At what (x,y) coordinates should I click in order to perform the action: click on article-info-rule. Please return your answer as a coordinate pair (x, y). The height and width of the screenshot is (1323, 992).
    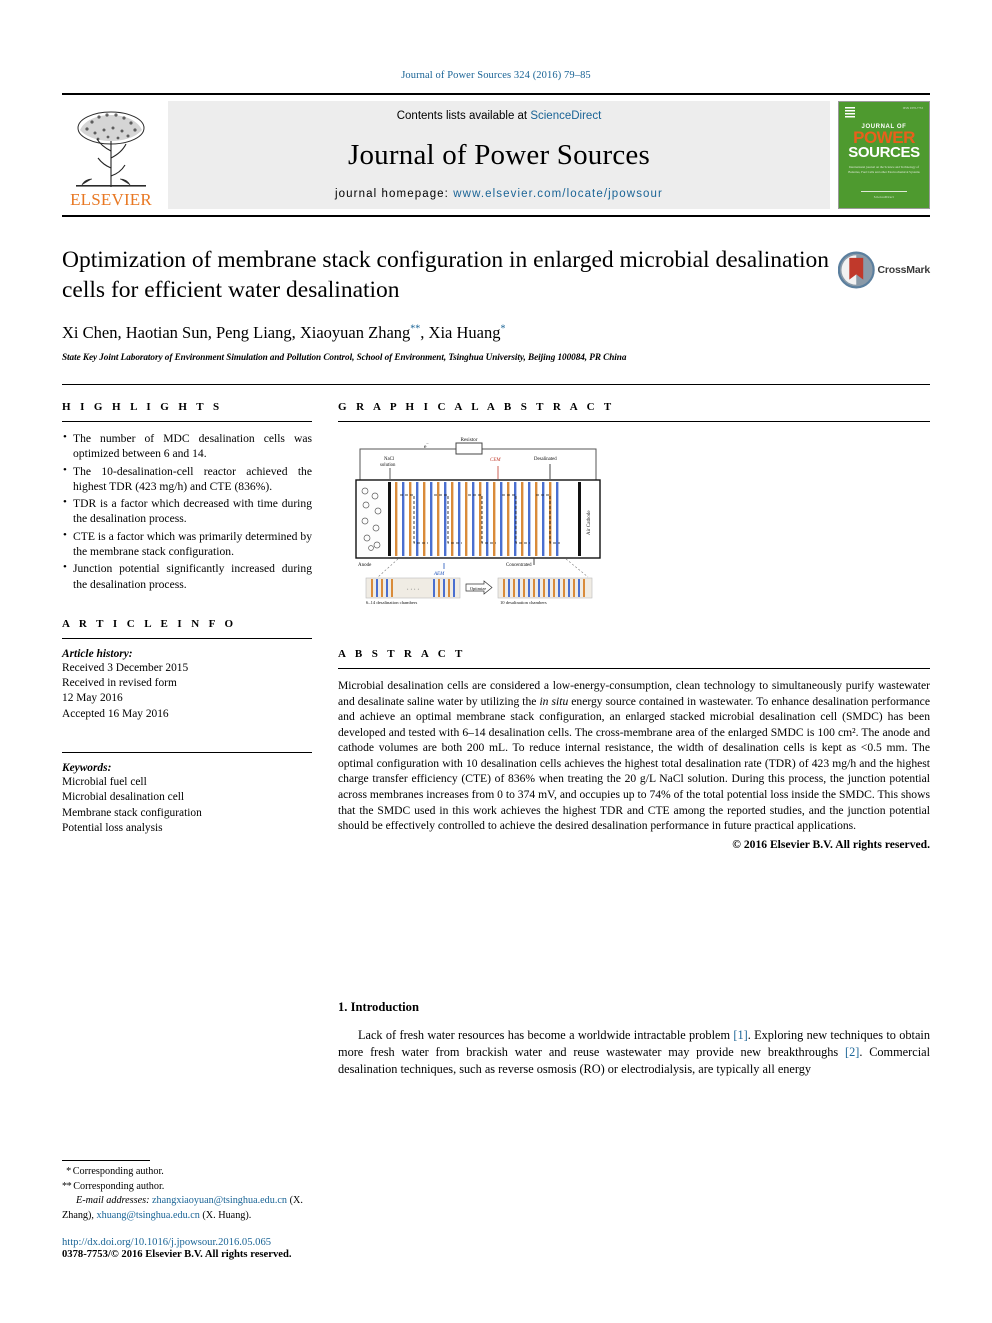
    Looking at the image, I should click on (187, 638).